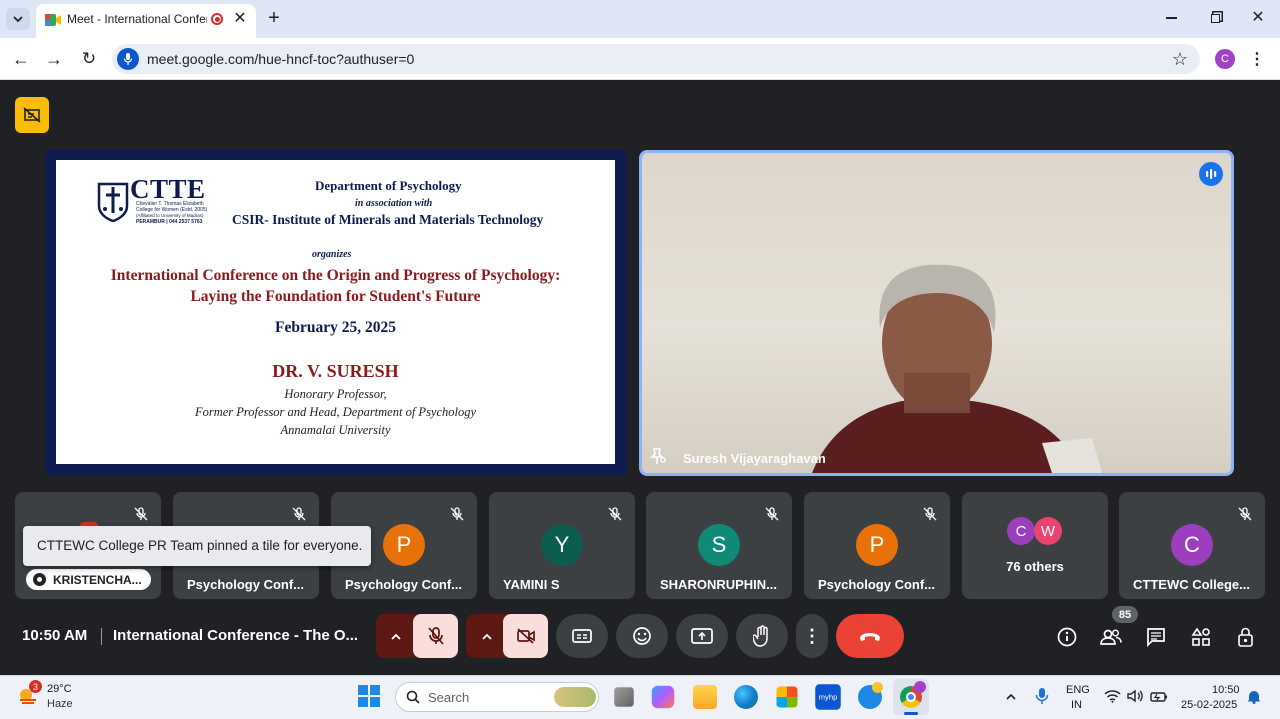 Image resolution: width=1280 pixels, height=719 pixels. What do you see at coordinates (1201, 637) in the screenshot?
I see `activities-icon` at bounding box center [1201, 637].